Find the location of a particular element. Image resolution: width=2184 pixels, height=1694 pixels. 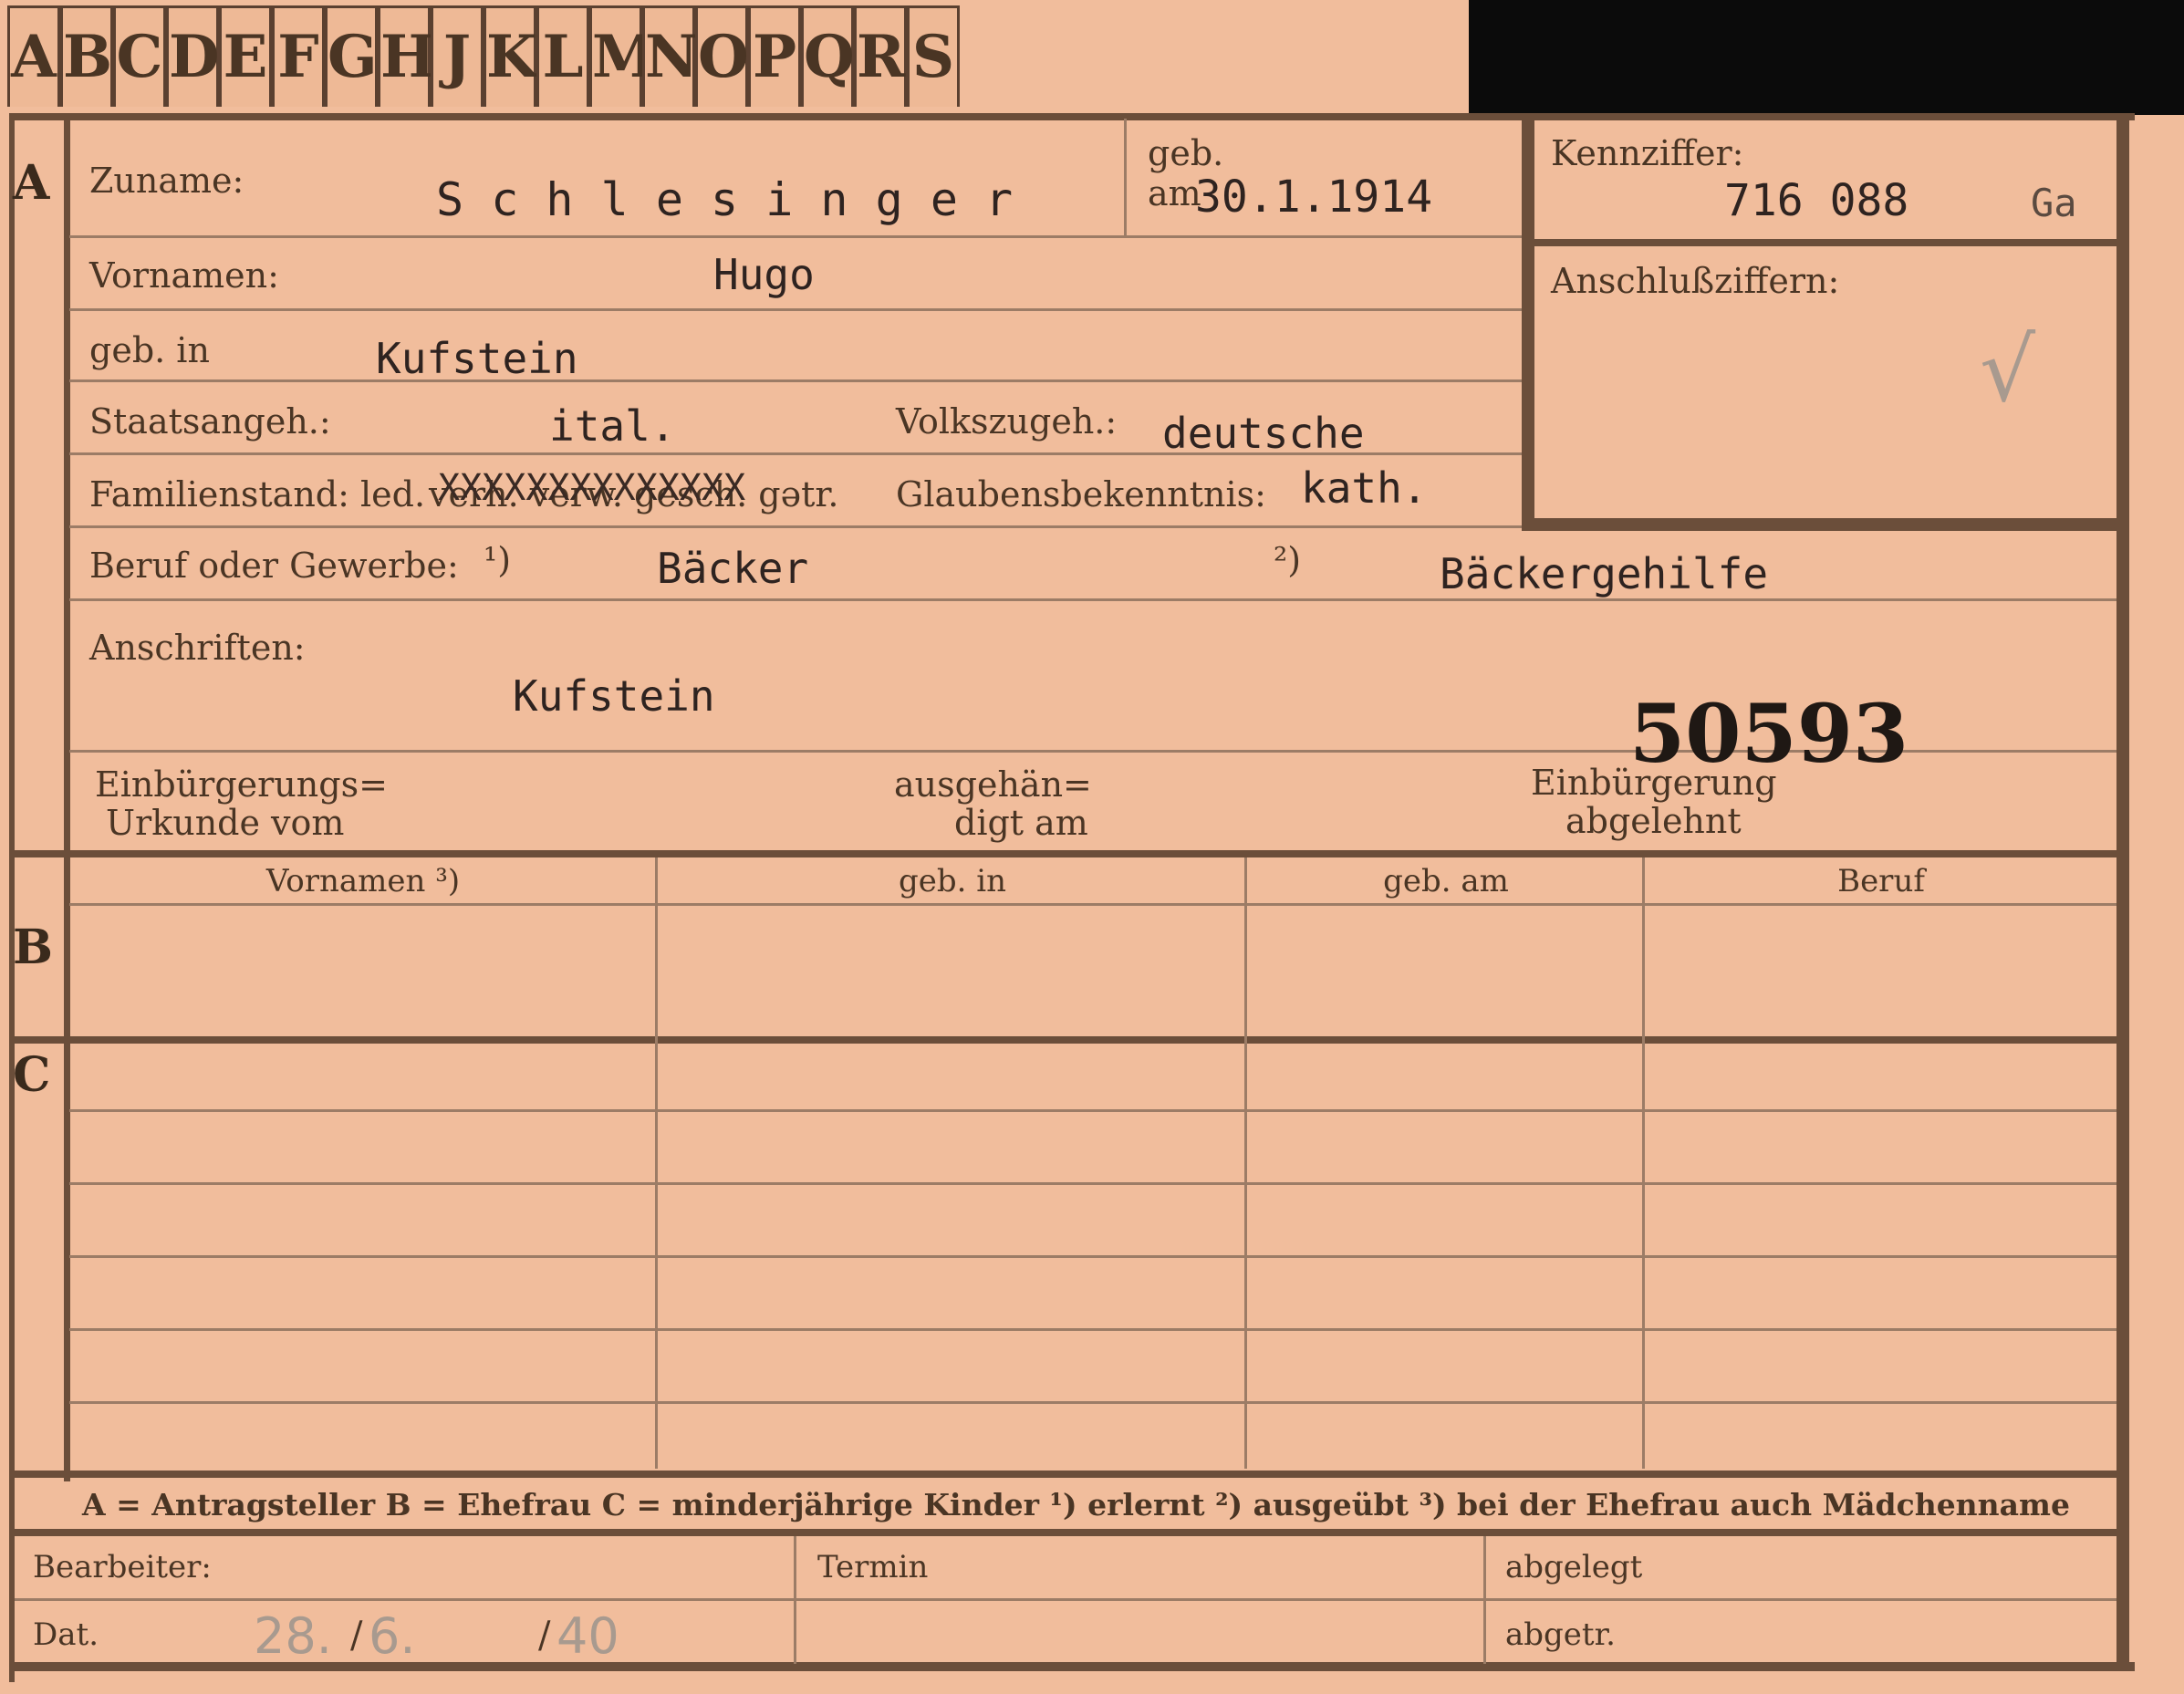

einb-abgelehnt-label-2: abgelehnt is located at coordinates (1653, 821).